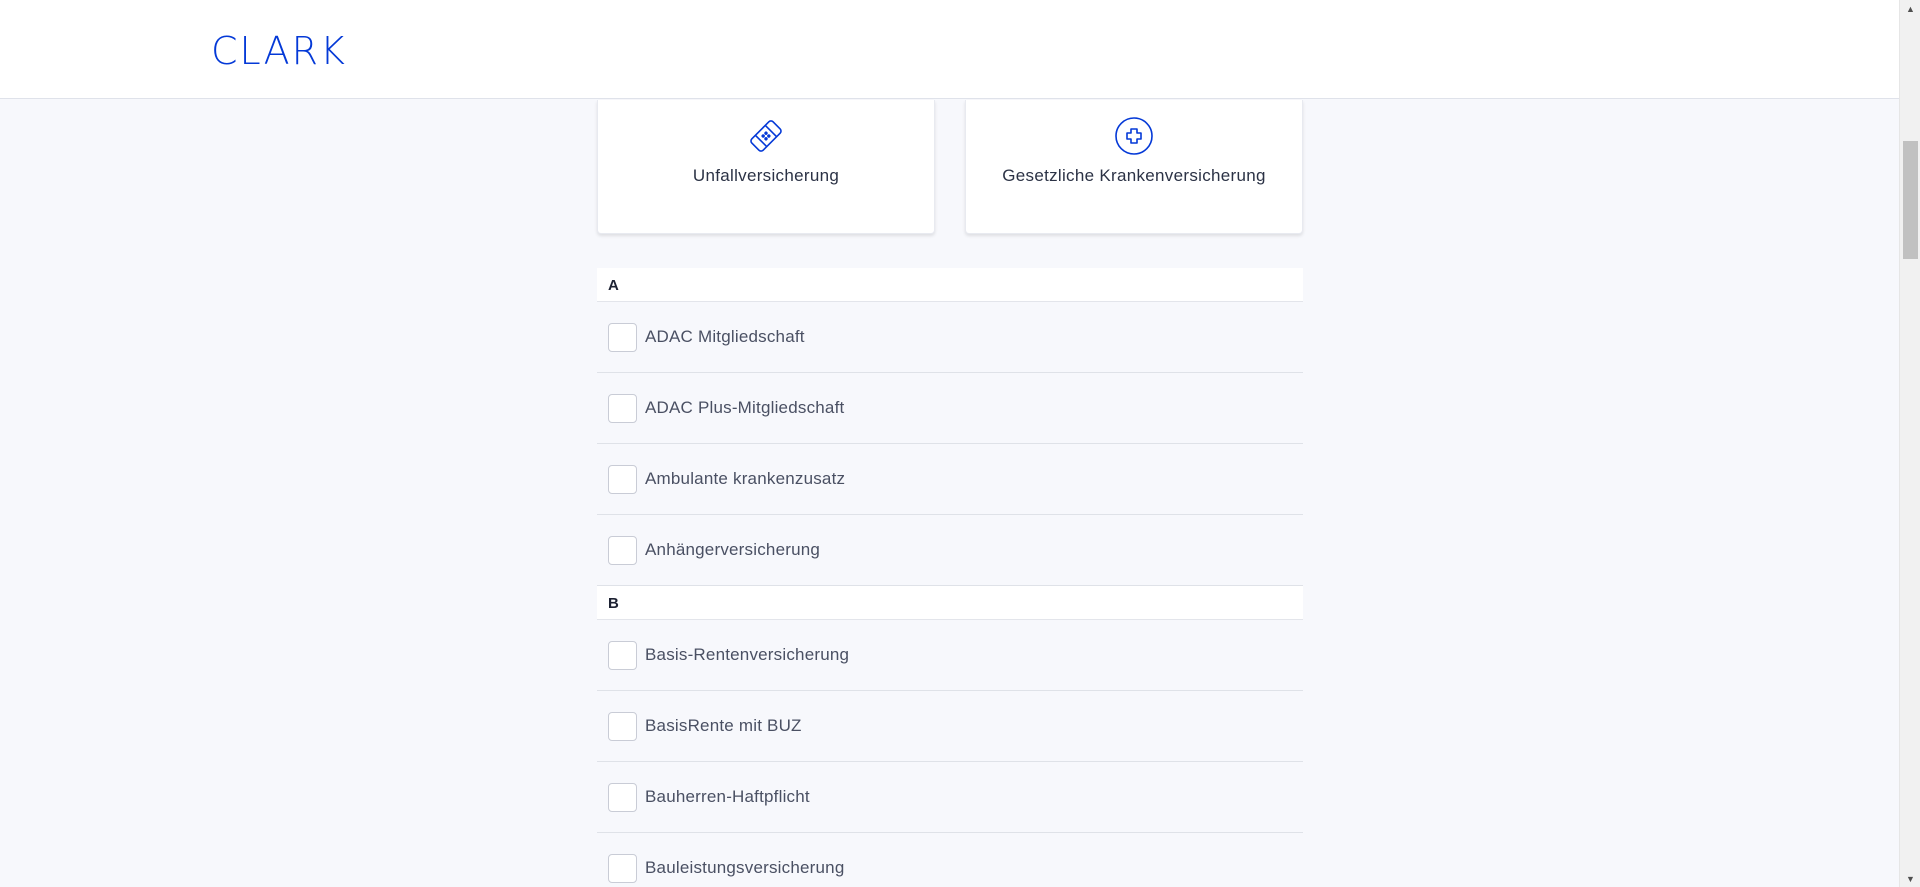 This screenshot has width=1920, height=887. I want to click on list-item-label: Ambulante krankenzusatz, so click(745, 478).